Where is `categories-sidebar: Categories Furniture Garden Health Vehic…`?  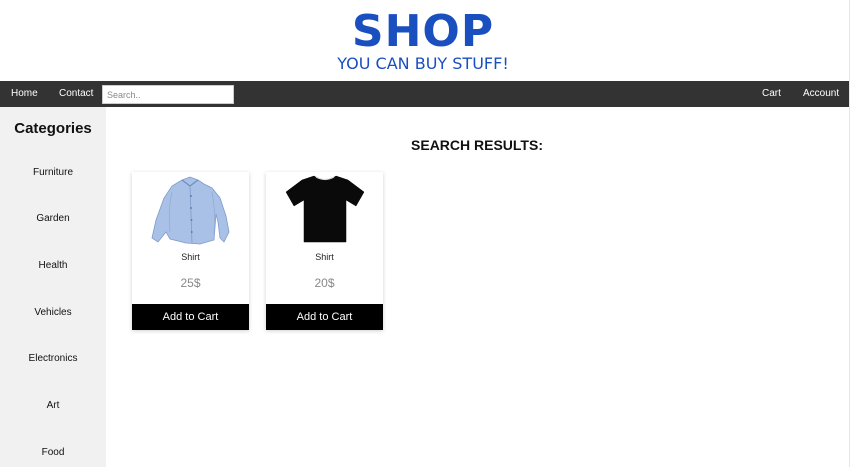
categories-sidebar: Categories Furniture Garden Health Vehic… is located at coordinates (53, 287).